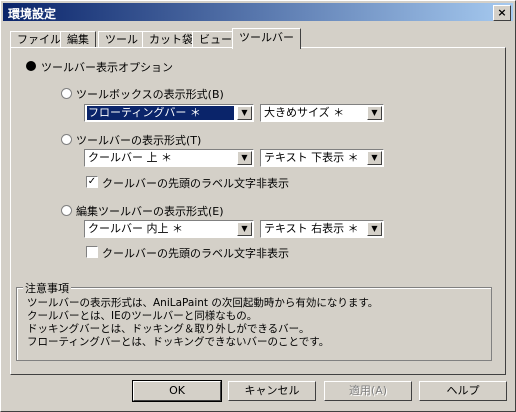 This screenshot has height=412, width=516. I want to click on title-bar: 環境設定 ×, so click(258, 12).